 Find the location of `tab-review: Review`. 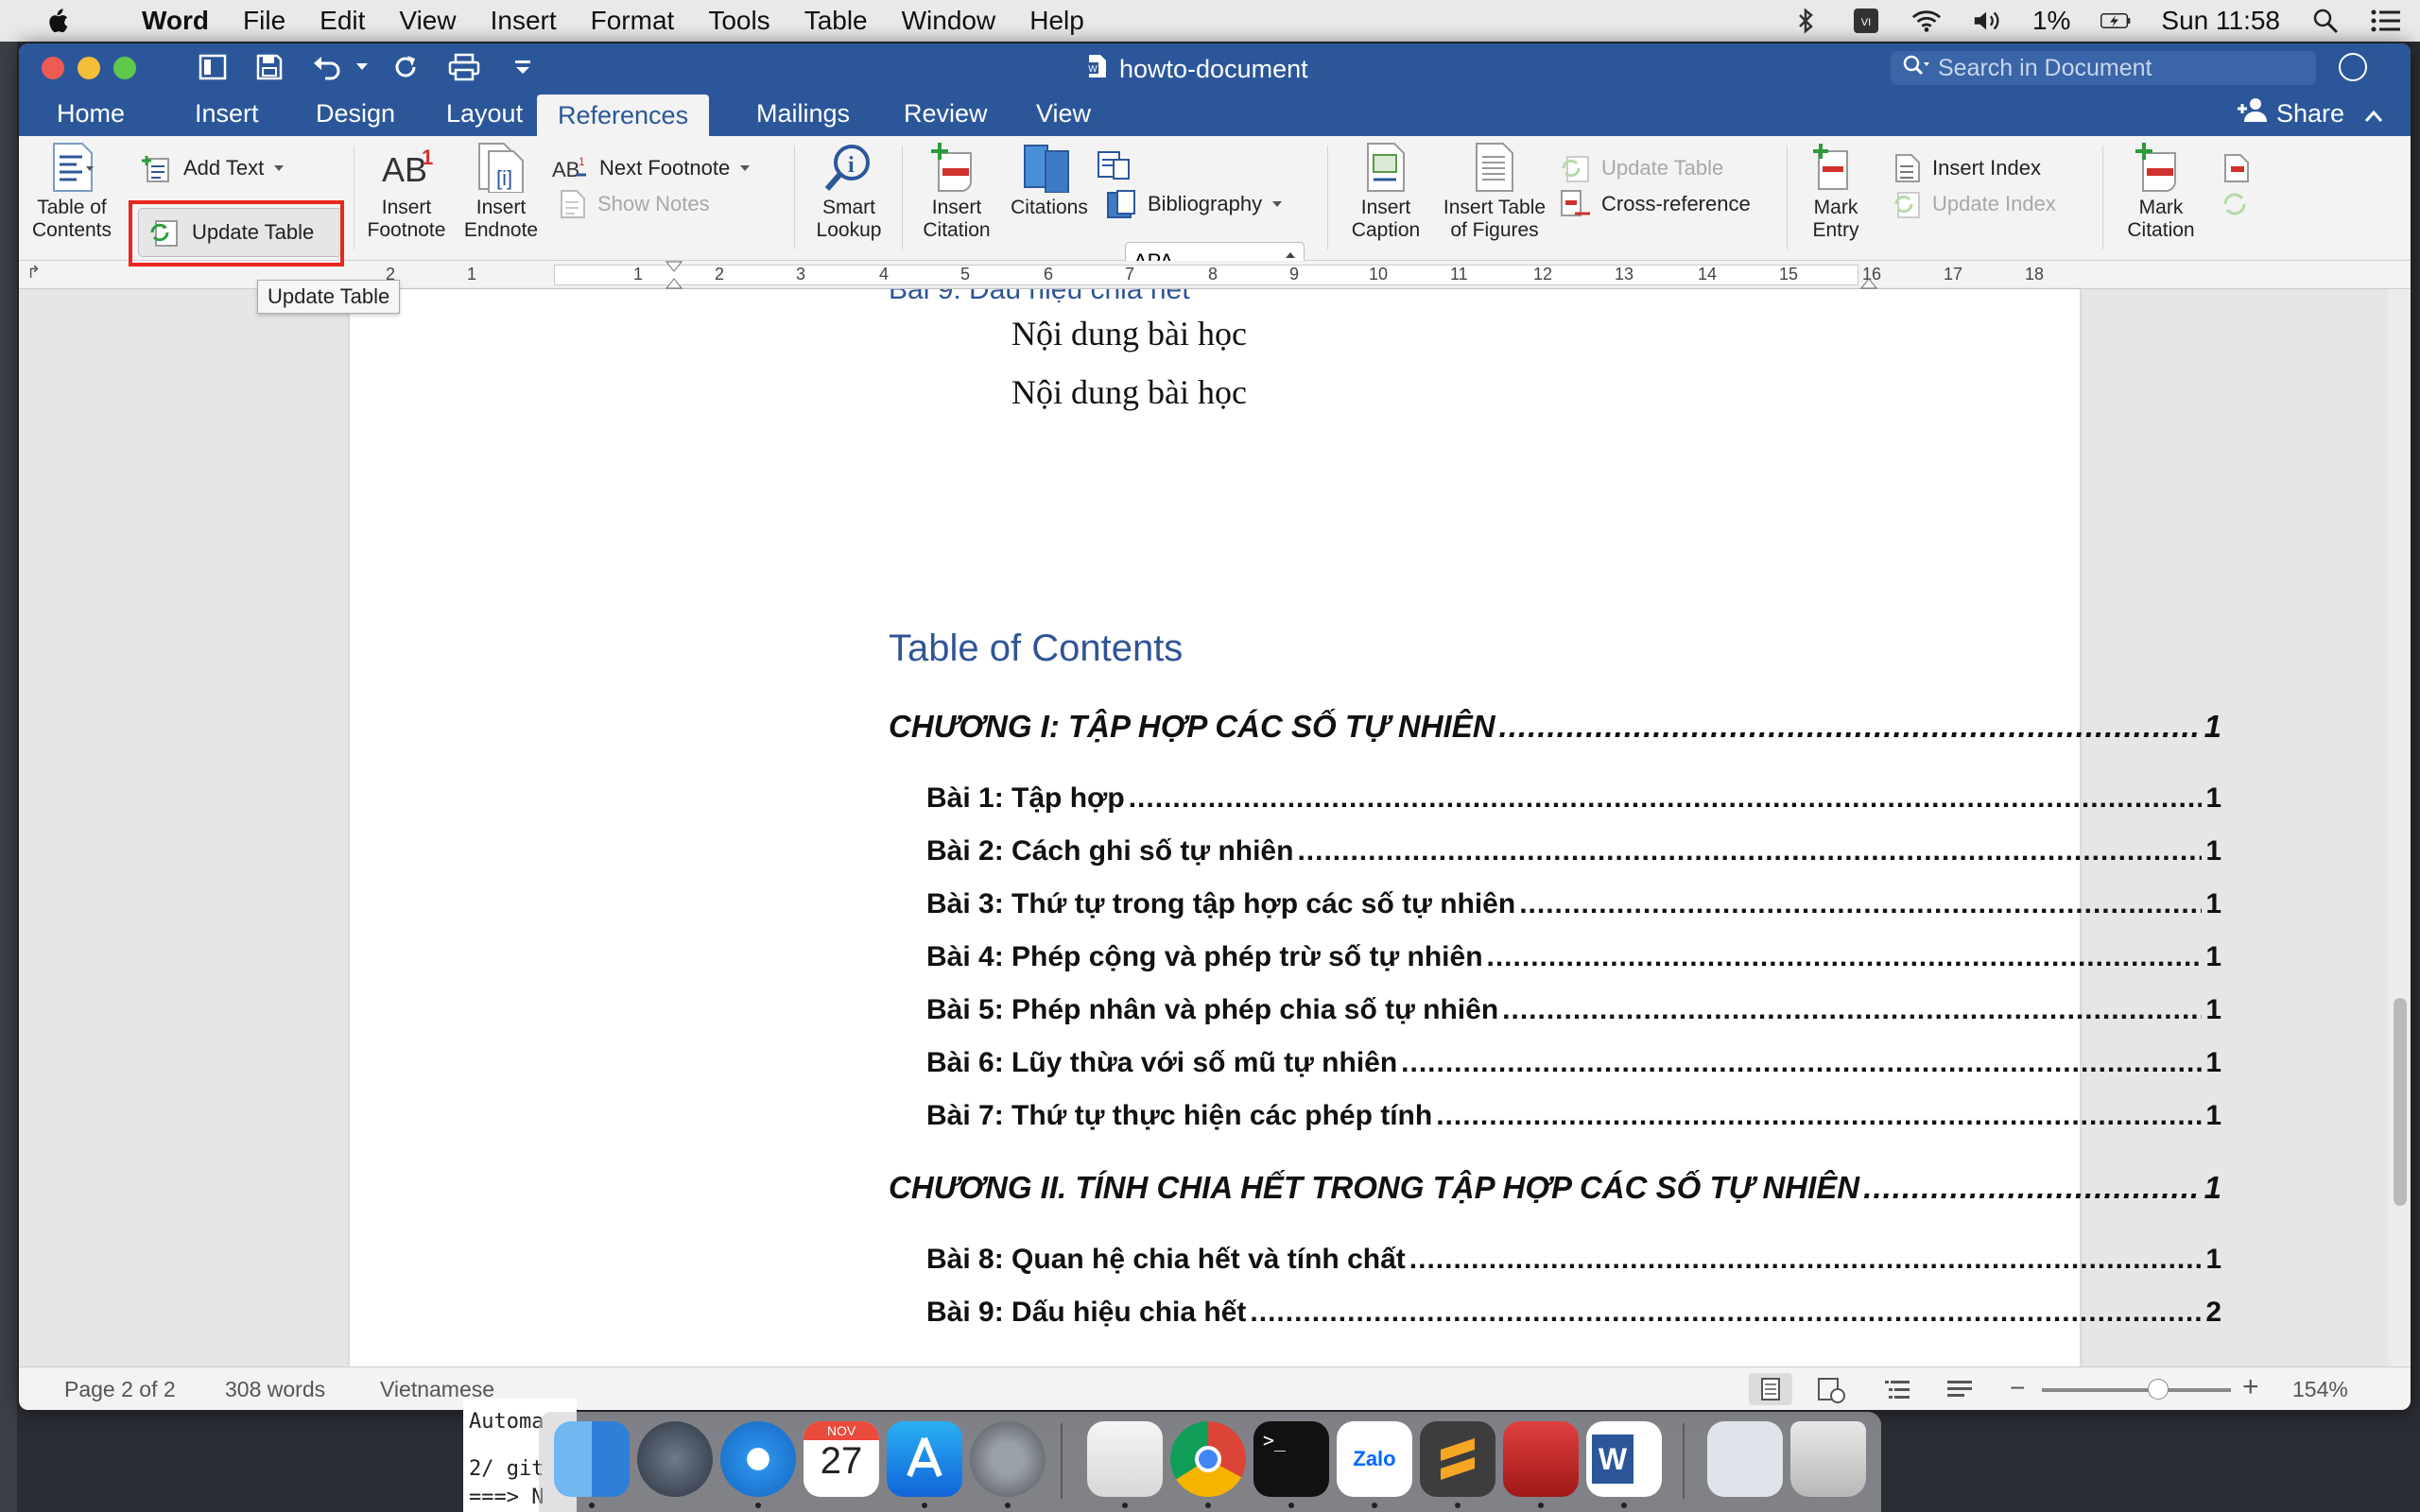

tab-review: Review is located at coordinates (945, 113).